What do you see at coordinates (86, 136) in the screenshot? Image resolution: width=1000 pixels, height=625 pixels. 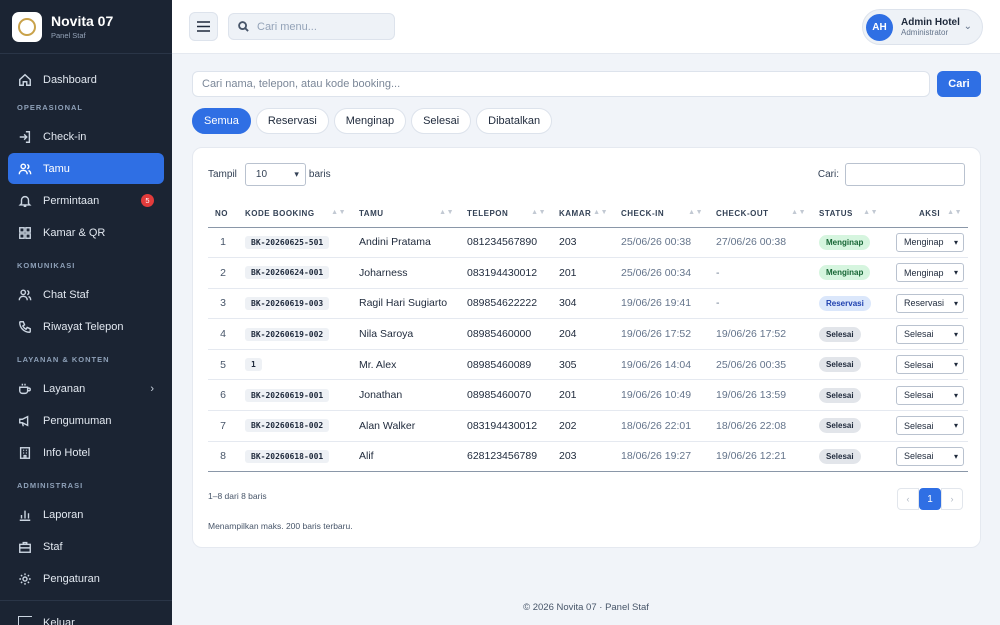 I see `sidebar-item-checkin: Check-in` at bounding box center [86, 136].